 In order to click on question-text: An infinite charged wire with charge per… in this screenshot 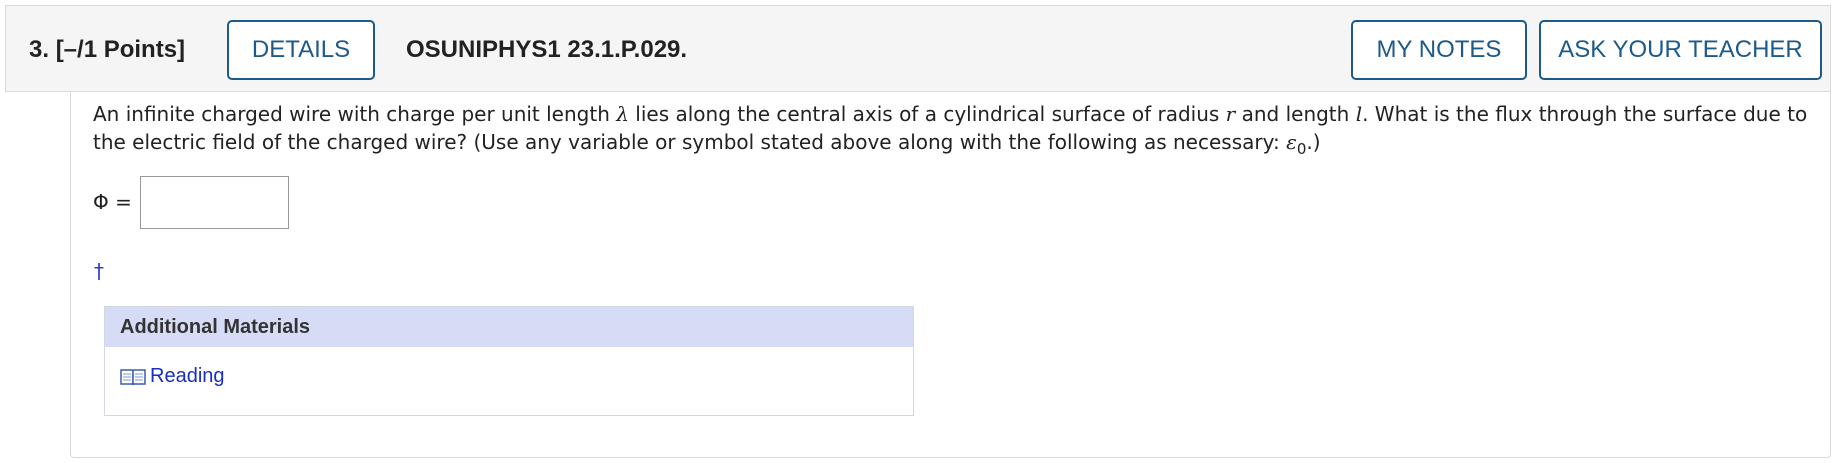, I will do `click(953, 131)`.